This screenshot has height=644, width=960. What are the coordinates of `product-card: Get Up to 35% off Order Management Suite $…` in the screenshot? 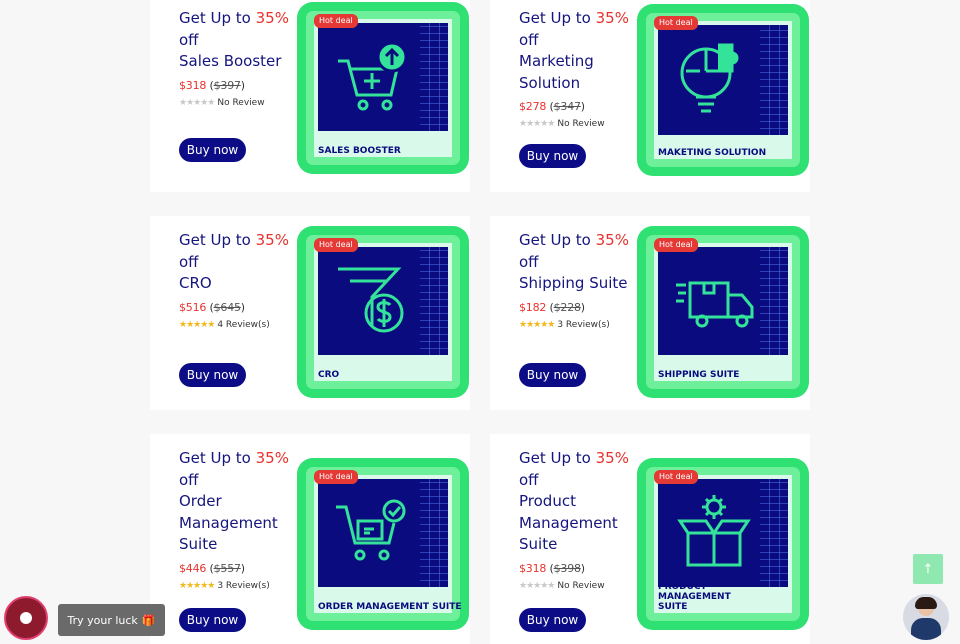 It's located at (310, 539).